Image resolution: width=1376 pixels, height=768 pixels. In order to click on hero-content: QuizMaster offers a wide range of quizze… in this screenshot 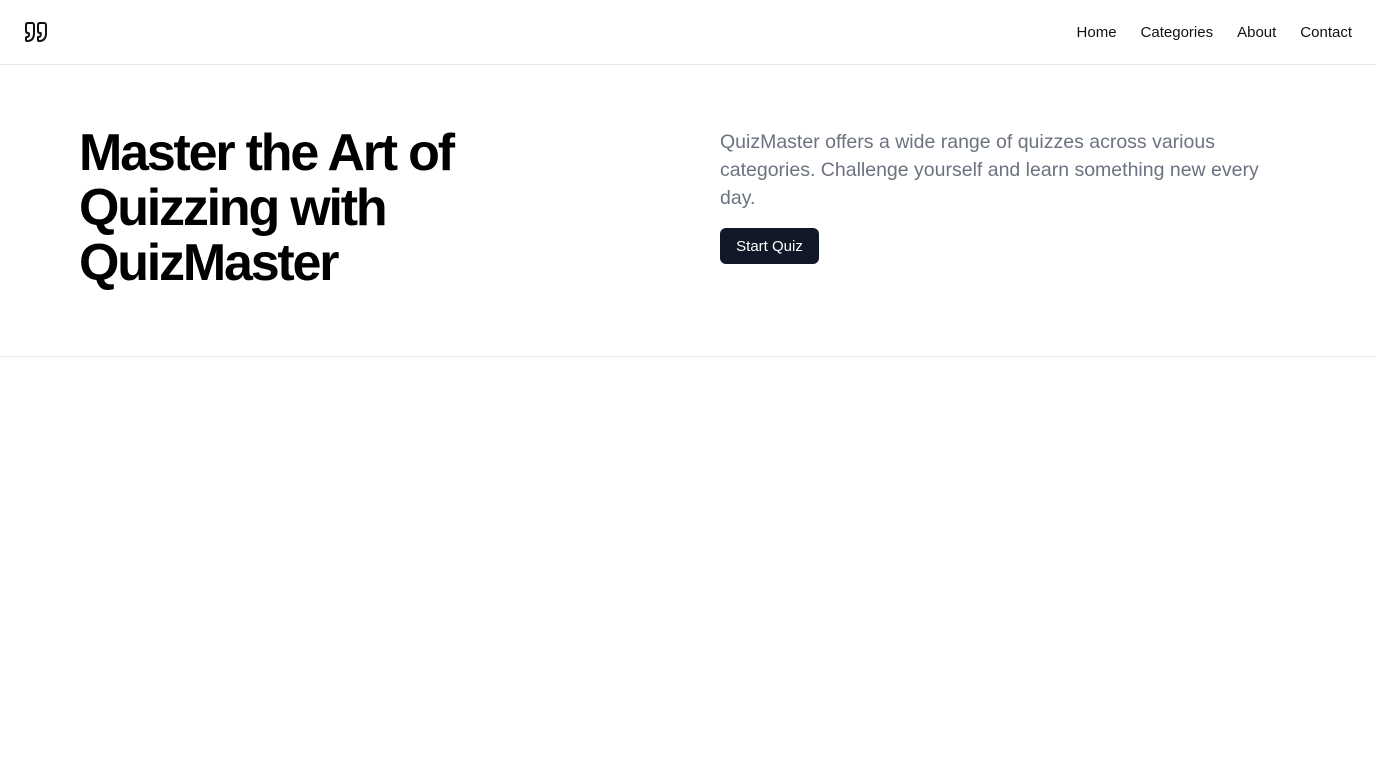, I will do `click(1005, 196)`.